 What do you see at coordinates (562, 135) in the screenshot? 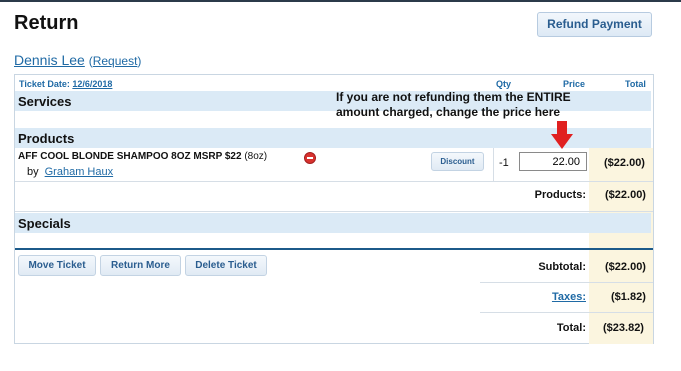
I see `down-arrow-icon` at bounding box center [562, 135].